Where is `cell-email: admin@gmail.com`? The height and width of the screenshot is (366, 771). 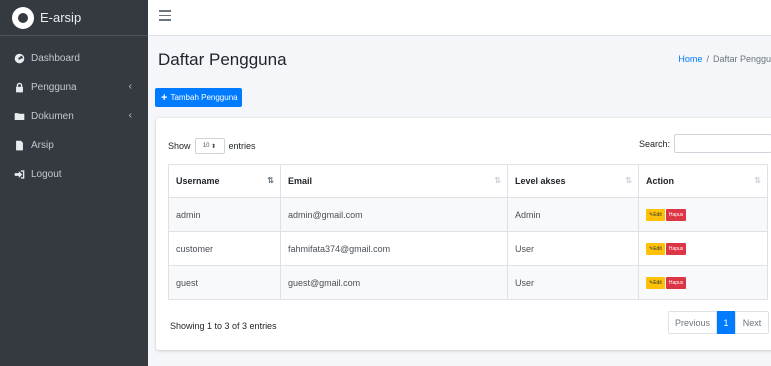
cell-email: admin@gmail.com is located at coordinates (394, 214).